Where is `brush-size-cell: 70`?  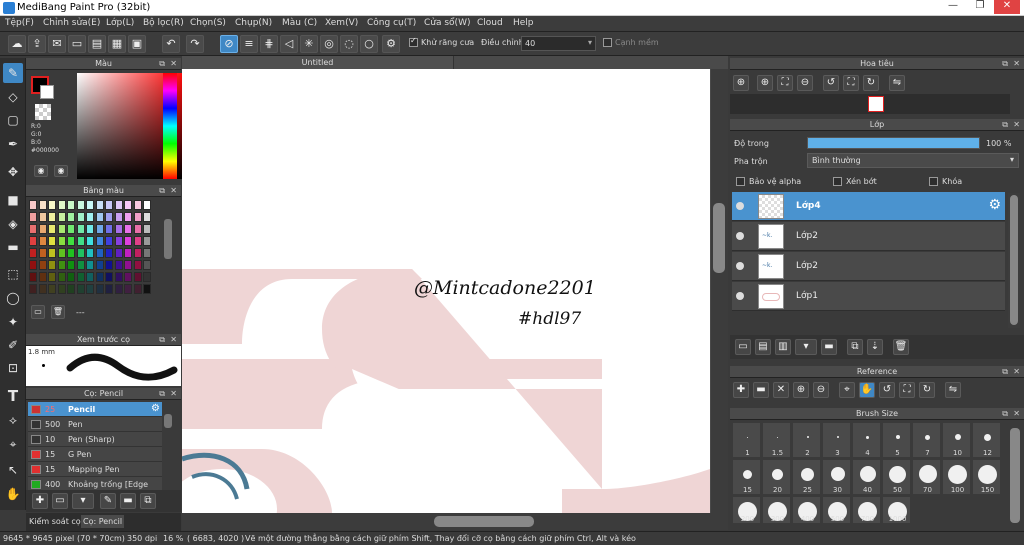
brush-size-cell: 70 is located at coordinates (926, 477).